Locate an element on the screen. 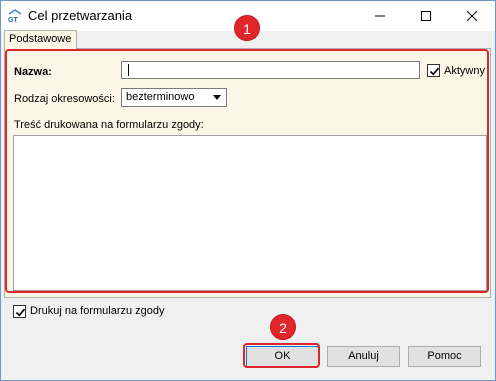  annotation-badge-2: 2 is located at coordinates (283, 327).